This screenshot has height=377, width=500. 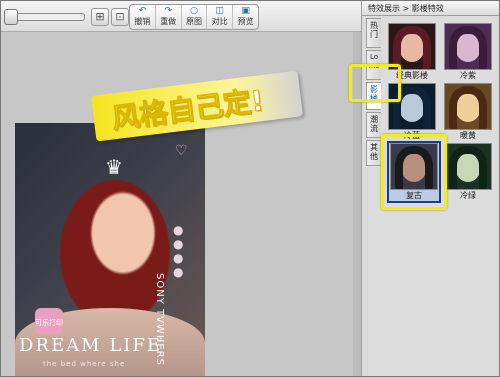 I want to click on preview-label: 预览, so click(x=245, y=21).